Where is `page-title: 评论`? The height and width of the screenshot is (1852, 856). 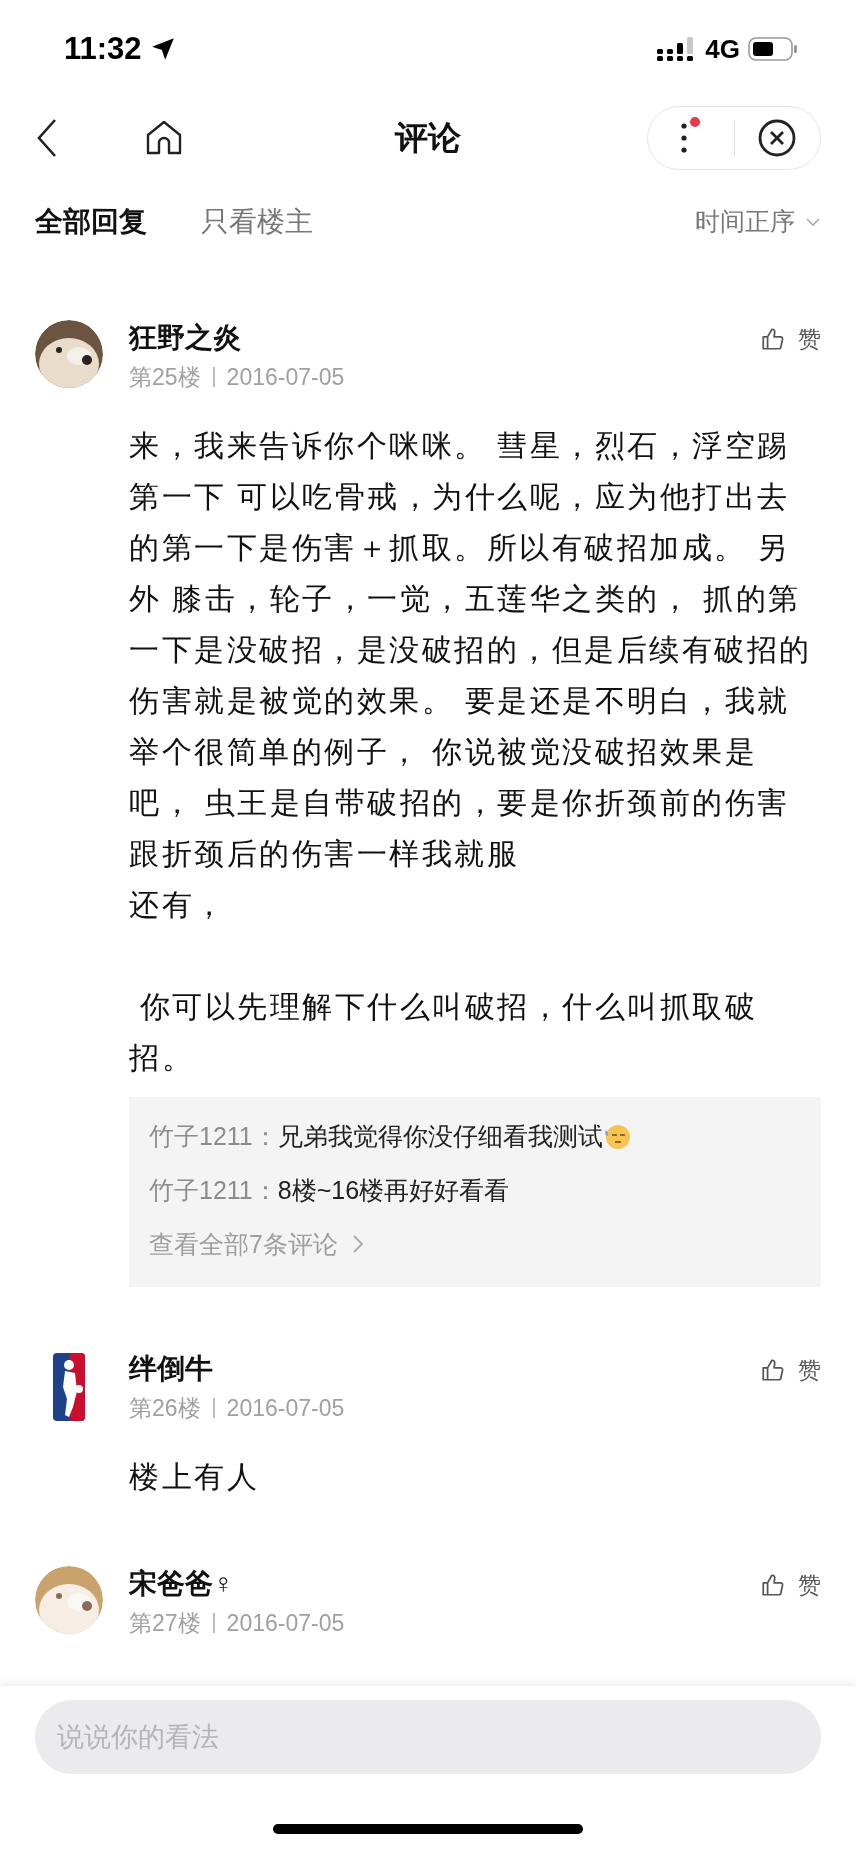
page-title: 评论 is located at coordinates (428, 138).